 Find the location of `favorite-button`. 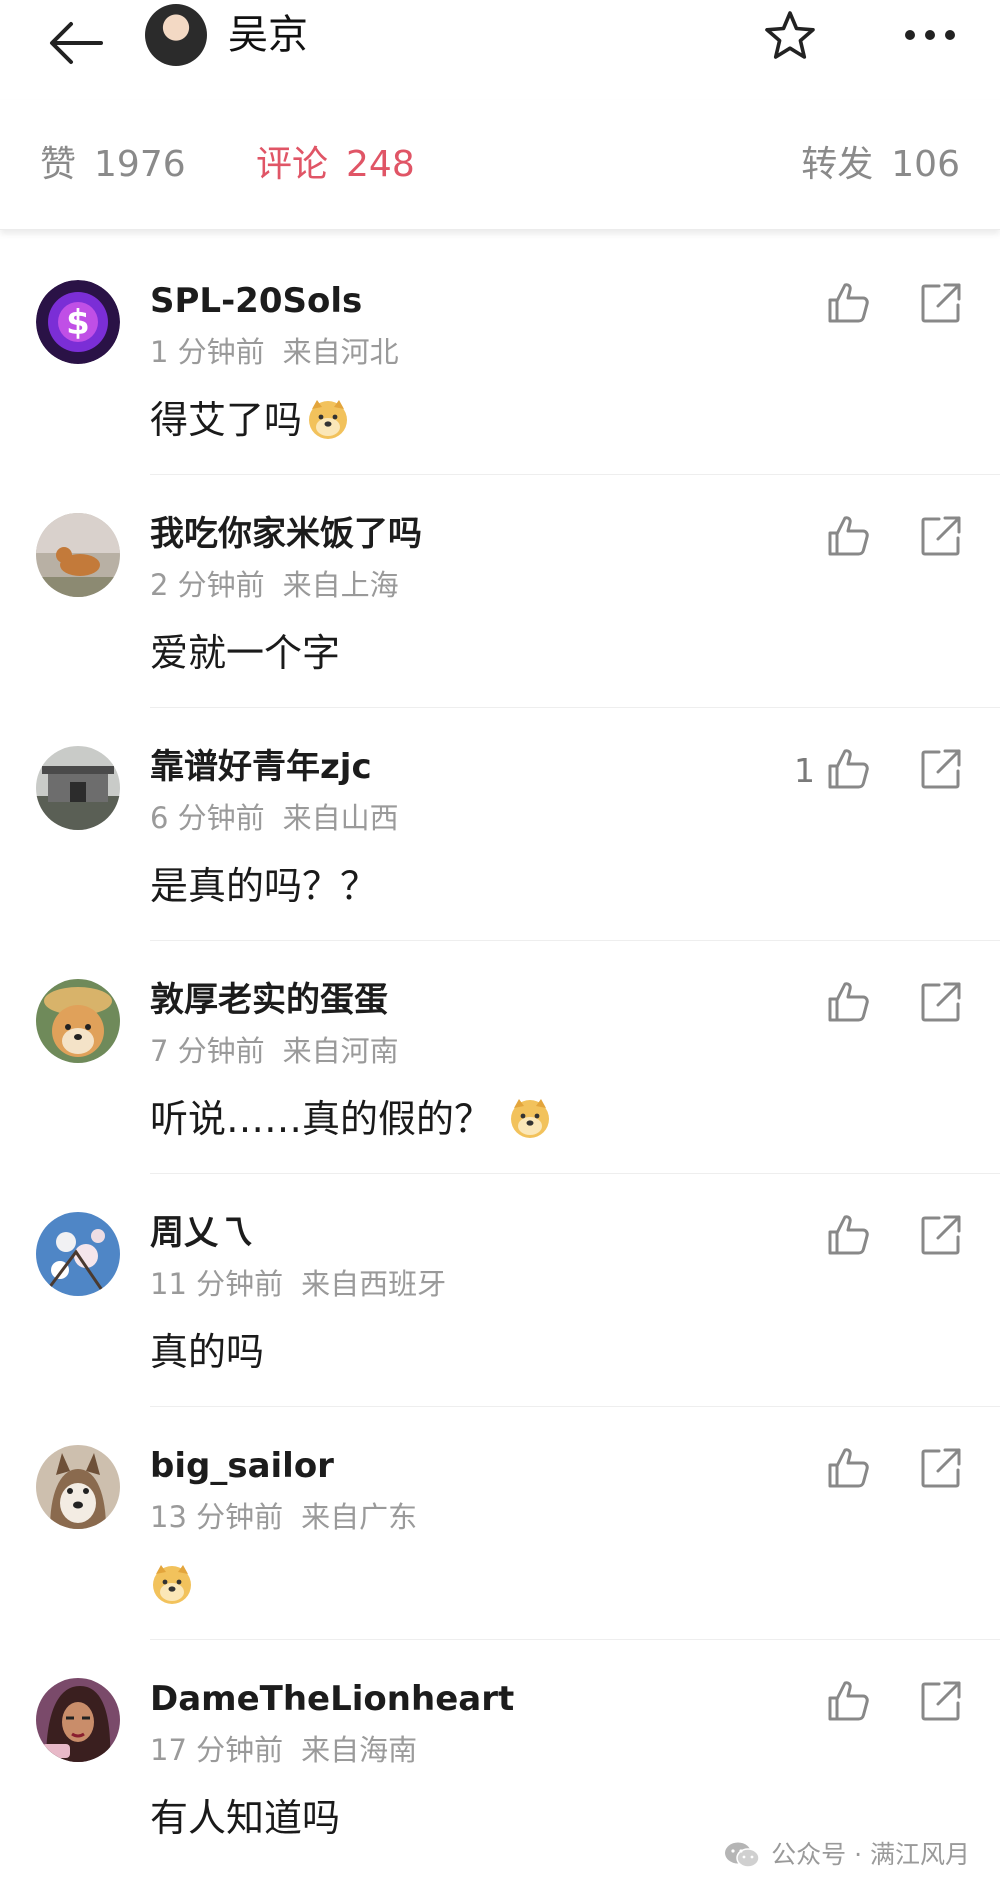

favorite-button is located at coordinates (790, 36).